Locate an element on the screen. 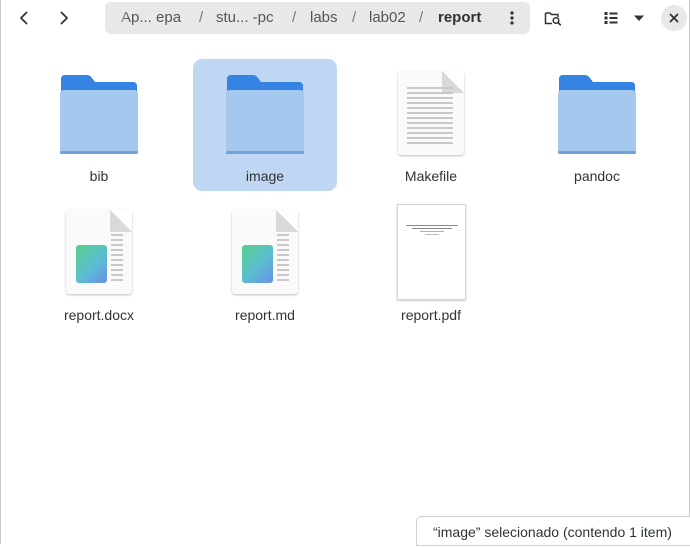 The image size is (690, 547). file-item-bib: bib is located at coordinates (99, 125).